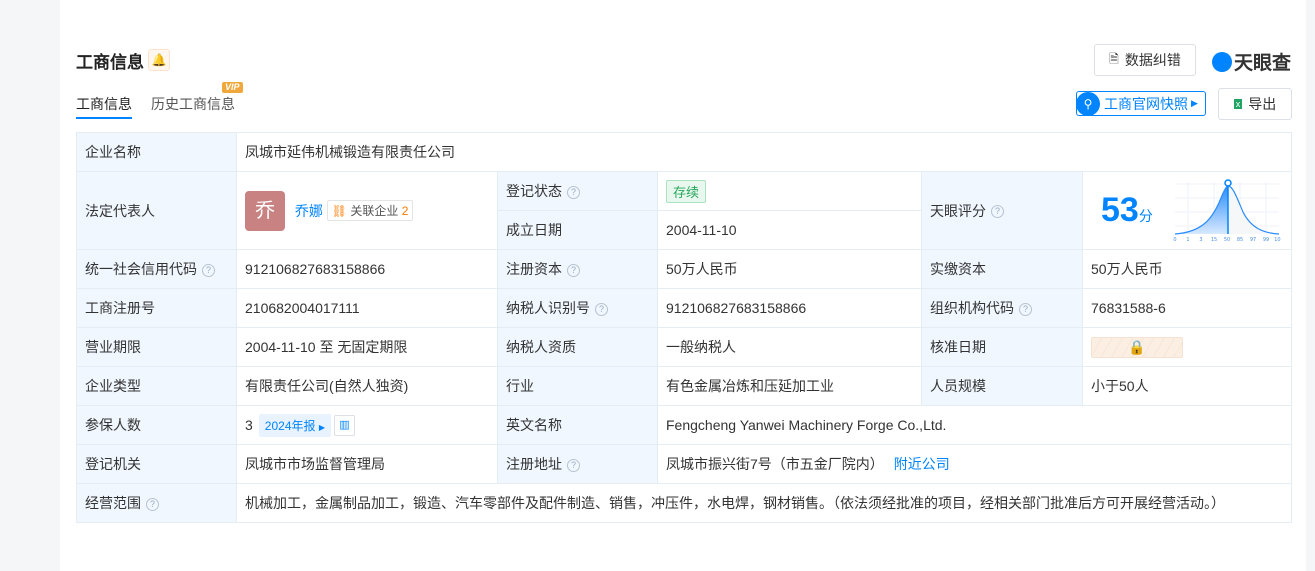 The width and height of the screenshot is (1315, 571). Describe the element at coordinates (156, 425) in the screenshot. I see `label: 参保人数` at that location.